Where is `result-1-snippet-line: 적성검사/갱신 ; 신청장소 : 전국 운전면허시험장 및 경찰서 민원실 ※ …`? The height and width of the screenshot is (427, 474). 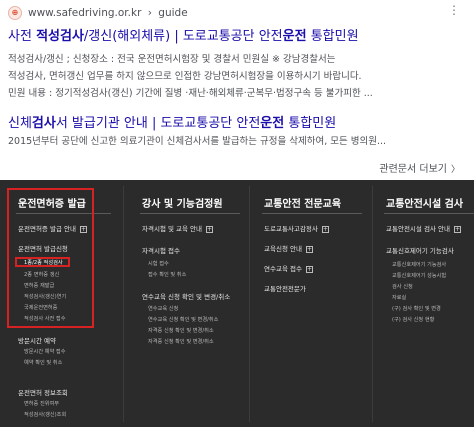 result-1-snippet-line: 적성검사/갱신 ; 신청장소 : 전국 운전면허시험장 및 경찰서 민원실 ※ … is located at coordinates (172, 59).